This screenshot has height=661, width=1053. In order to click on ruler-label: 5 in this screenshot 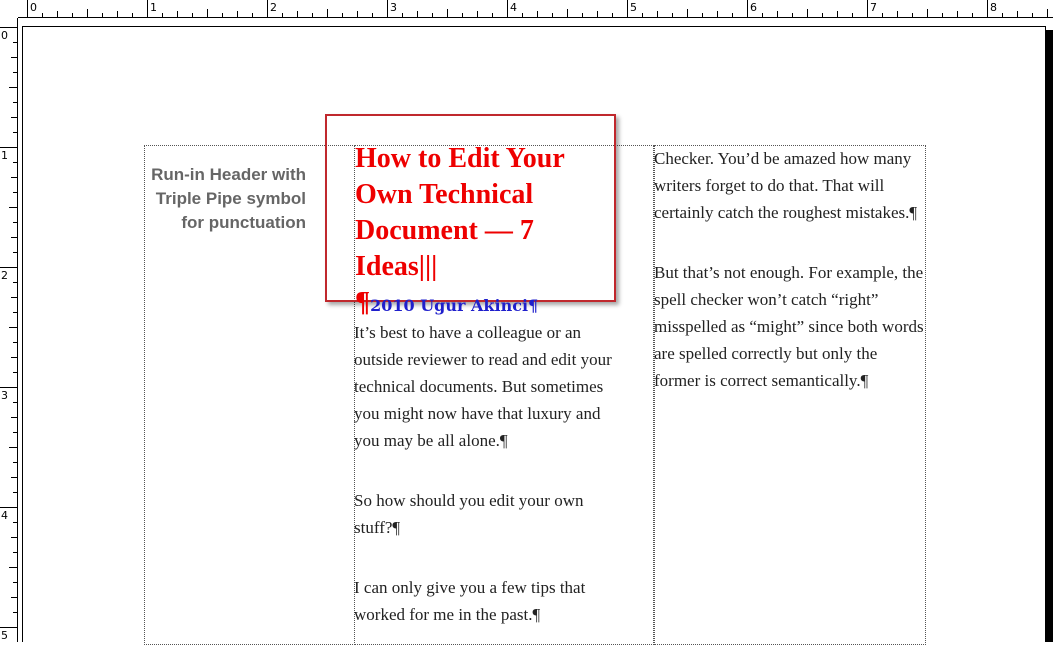, I will do `click(633, 7)`.